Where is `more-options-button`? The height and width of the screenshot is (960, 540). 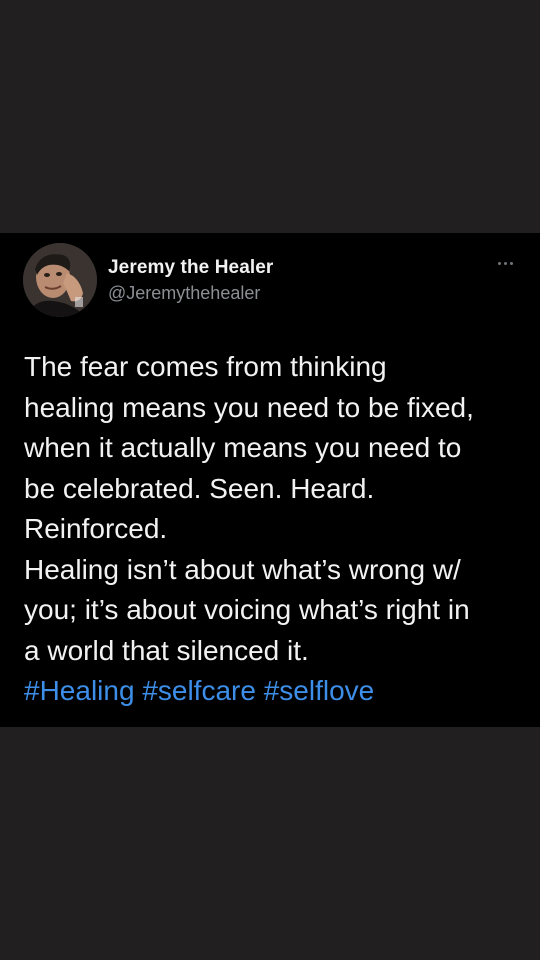 more-options-button is located at coordinates (505, 263).